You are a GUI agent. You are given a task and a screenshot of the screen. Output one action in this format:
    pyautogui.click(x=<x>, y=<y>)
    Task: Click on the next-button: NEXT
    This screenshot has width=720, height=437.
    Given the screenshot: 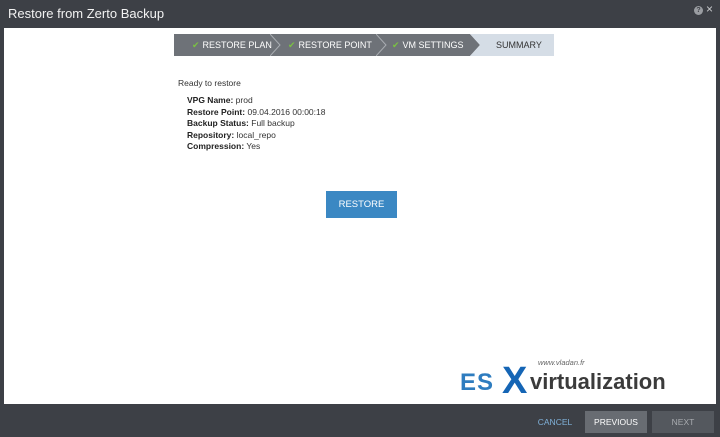 What is the action you would take?
    pyautogui.click(x=683, y=422)
    